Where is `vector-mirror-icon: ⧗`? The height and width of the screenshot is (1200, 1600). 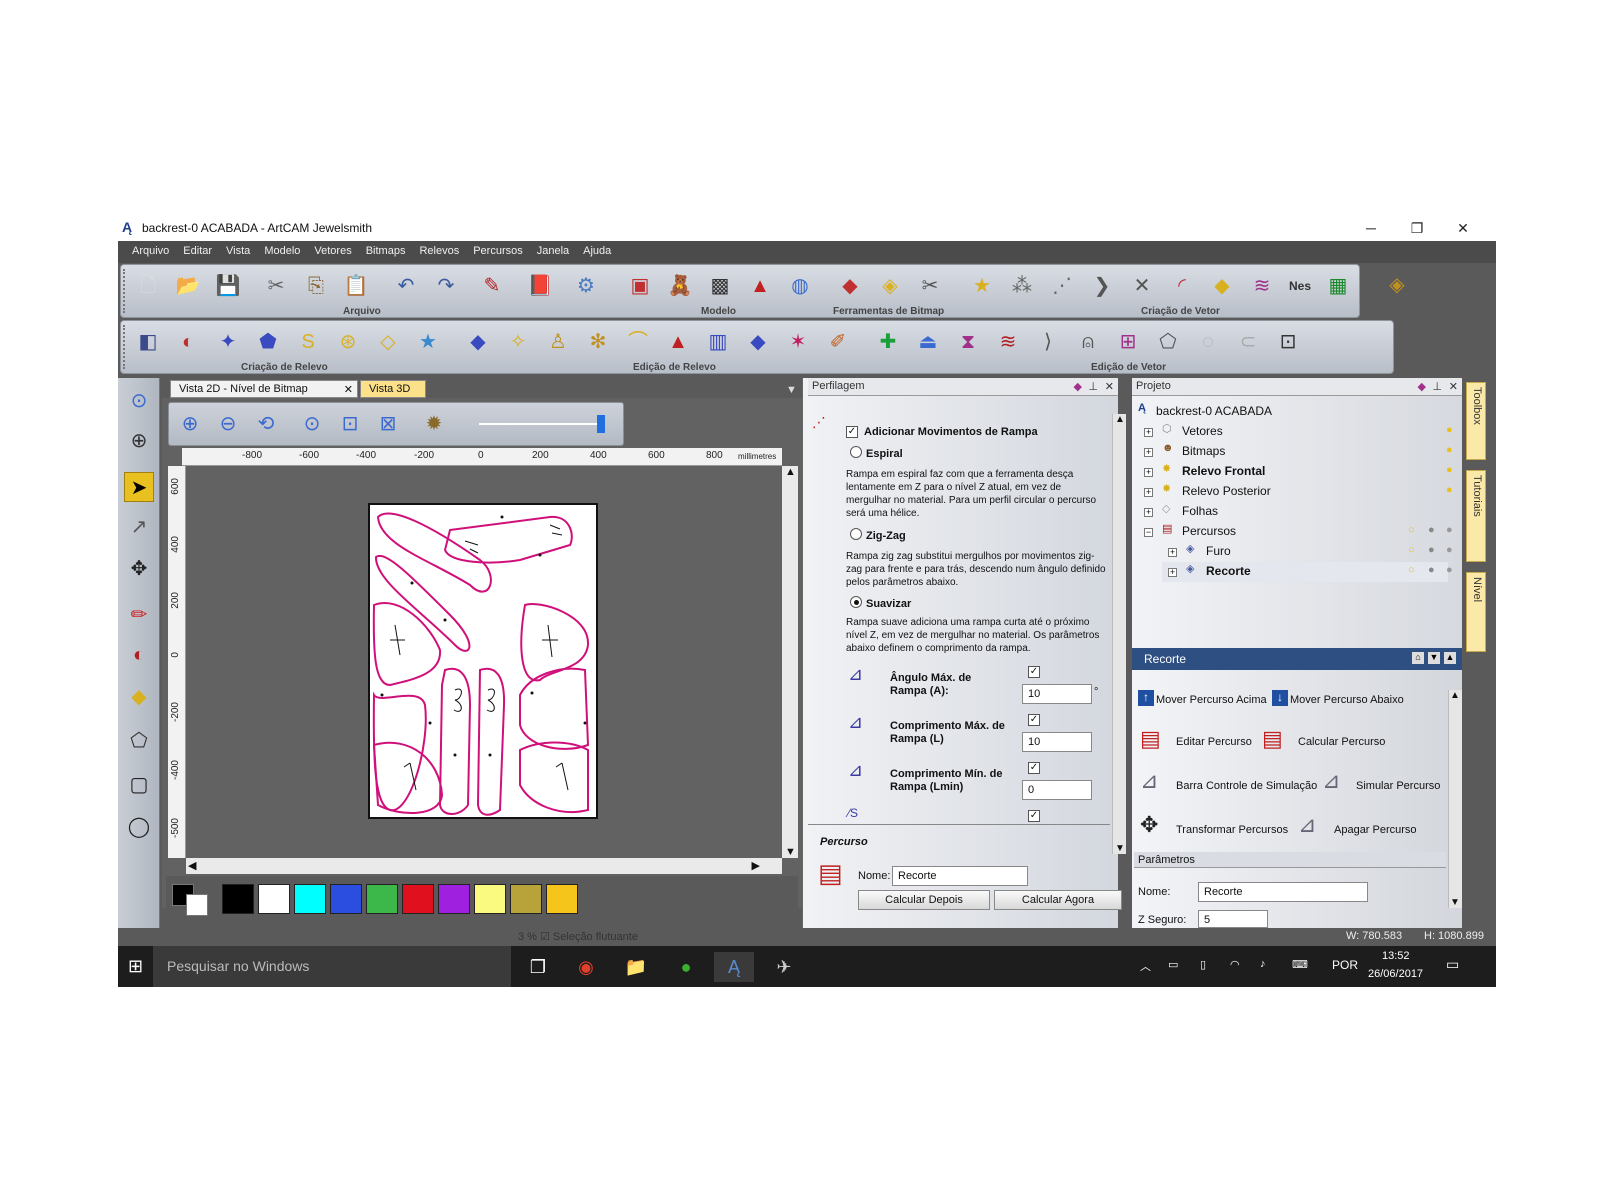
vector-mirror-icon: ⧗ is located at coordinates (968, 342).